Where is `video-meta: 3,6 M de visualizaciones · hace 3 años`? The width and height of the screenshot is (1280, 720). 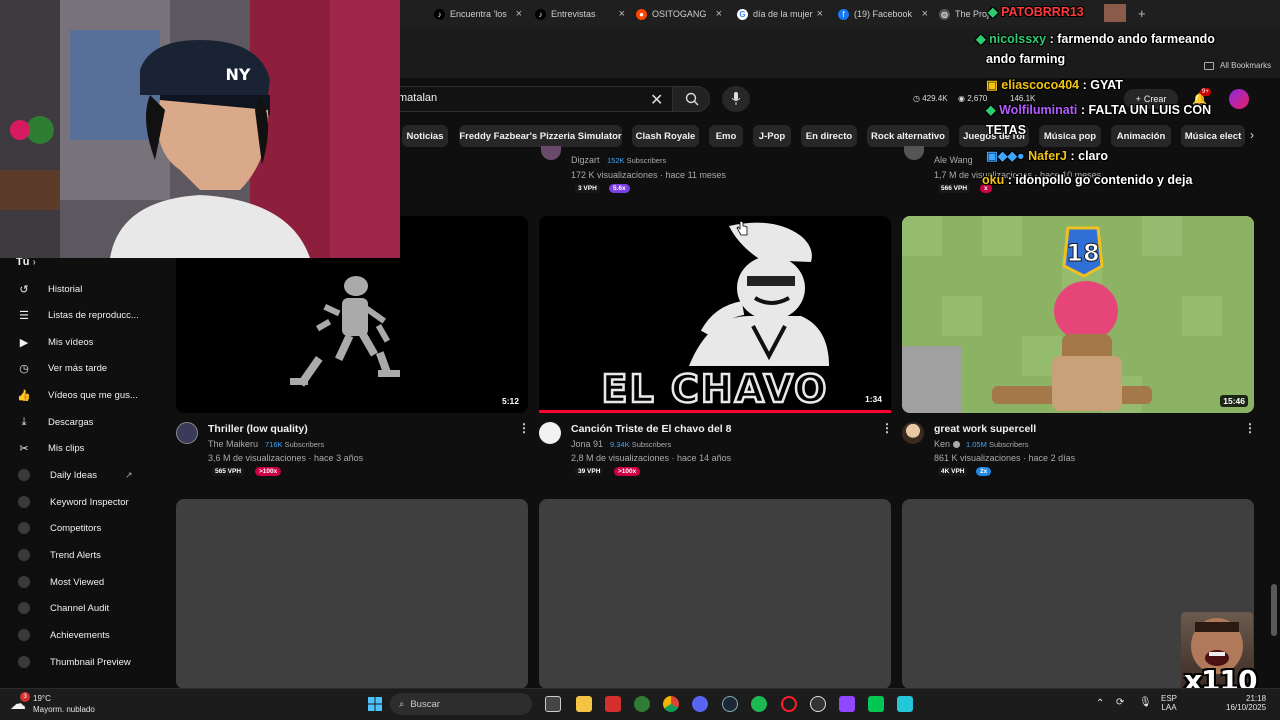
video-meta: 3,6 M de visualizaciones · hace 3 años is located at coordinates (286, 458).